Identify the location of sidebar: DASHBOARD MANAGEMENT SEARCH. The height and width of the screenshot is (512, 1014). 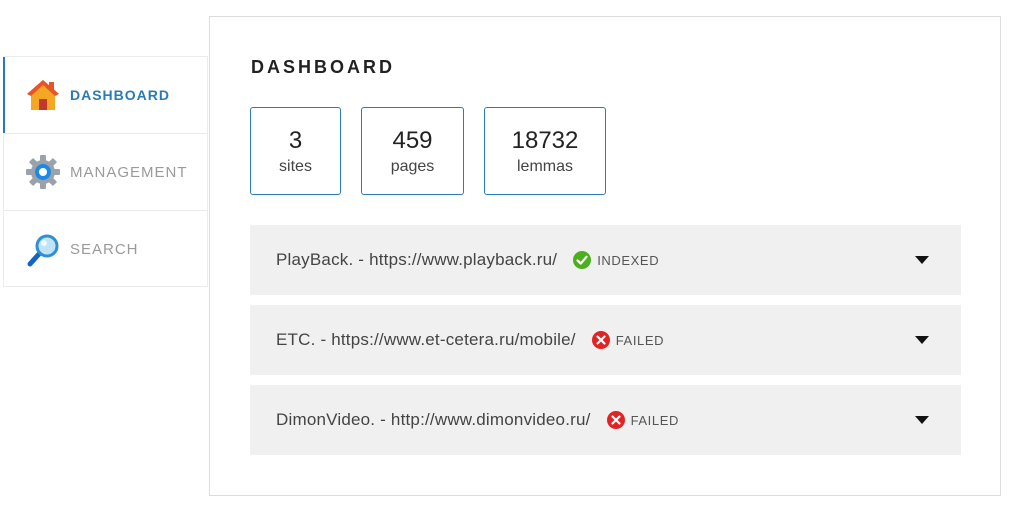
(105, 171).